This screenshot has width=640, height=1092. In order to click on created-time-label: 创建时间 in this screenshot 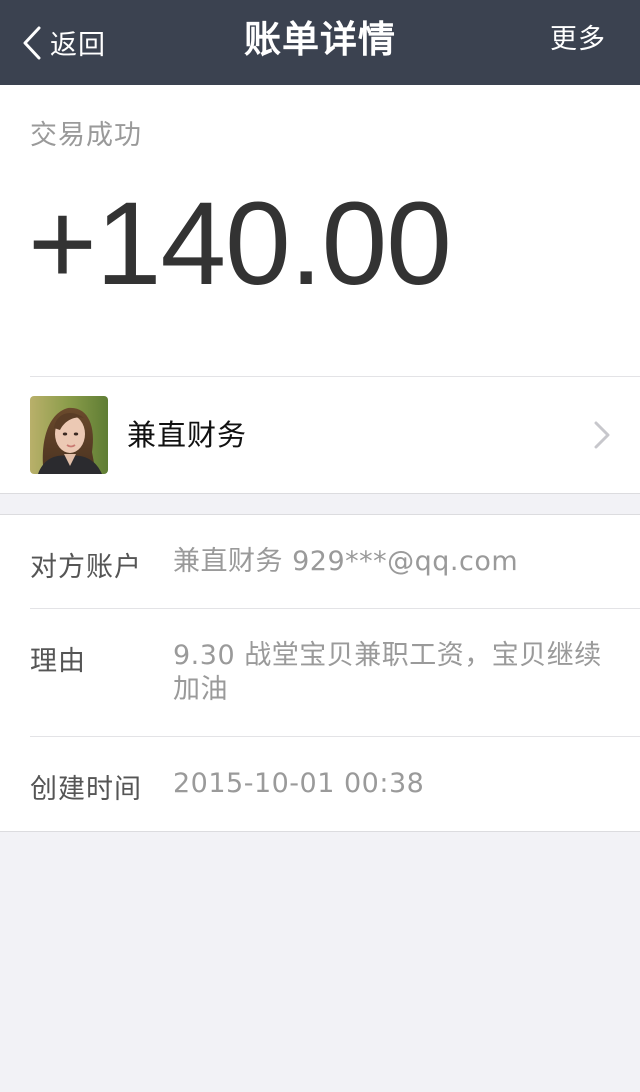, I will do `click(86, 789)`.